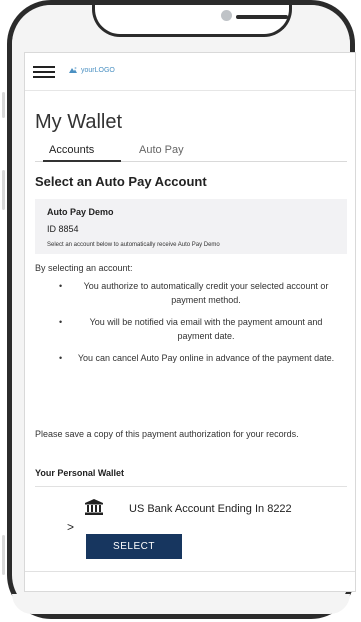 The height and width of the screenshot is (622, 361). What do you see at coordinates (82, 161) in the screenshot?
I see `active-tab-indicator` at bounding box center [82, 161].